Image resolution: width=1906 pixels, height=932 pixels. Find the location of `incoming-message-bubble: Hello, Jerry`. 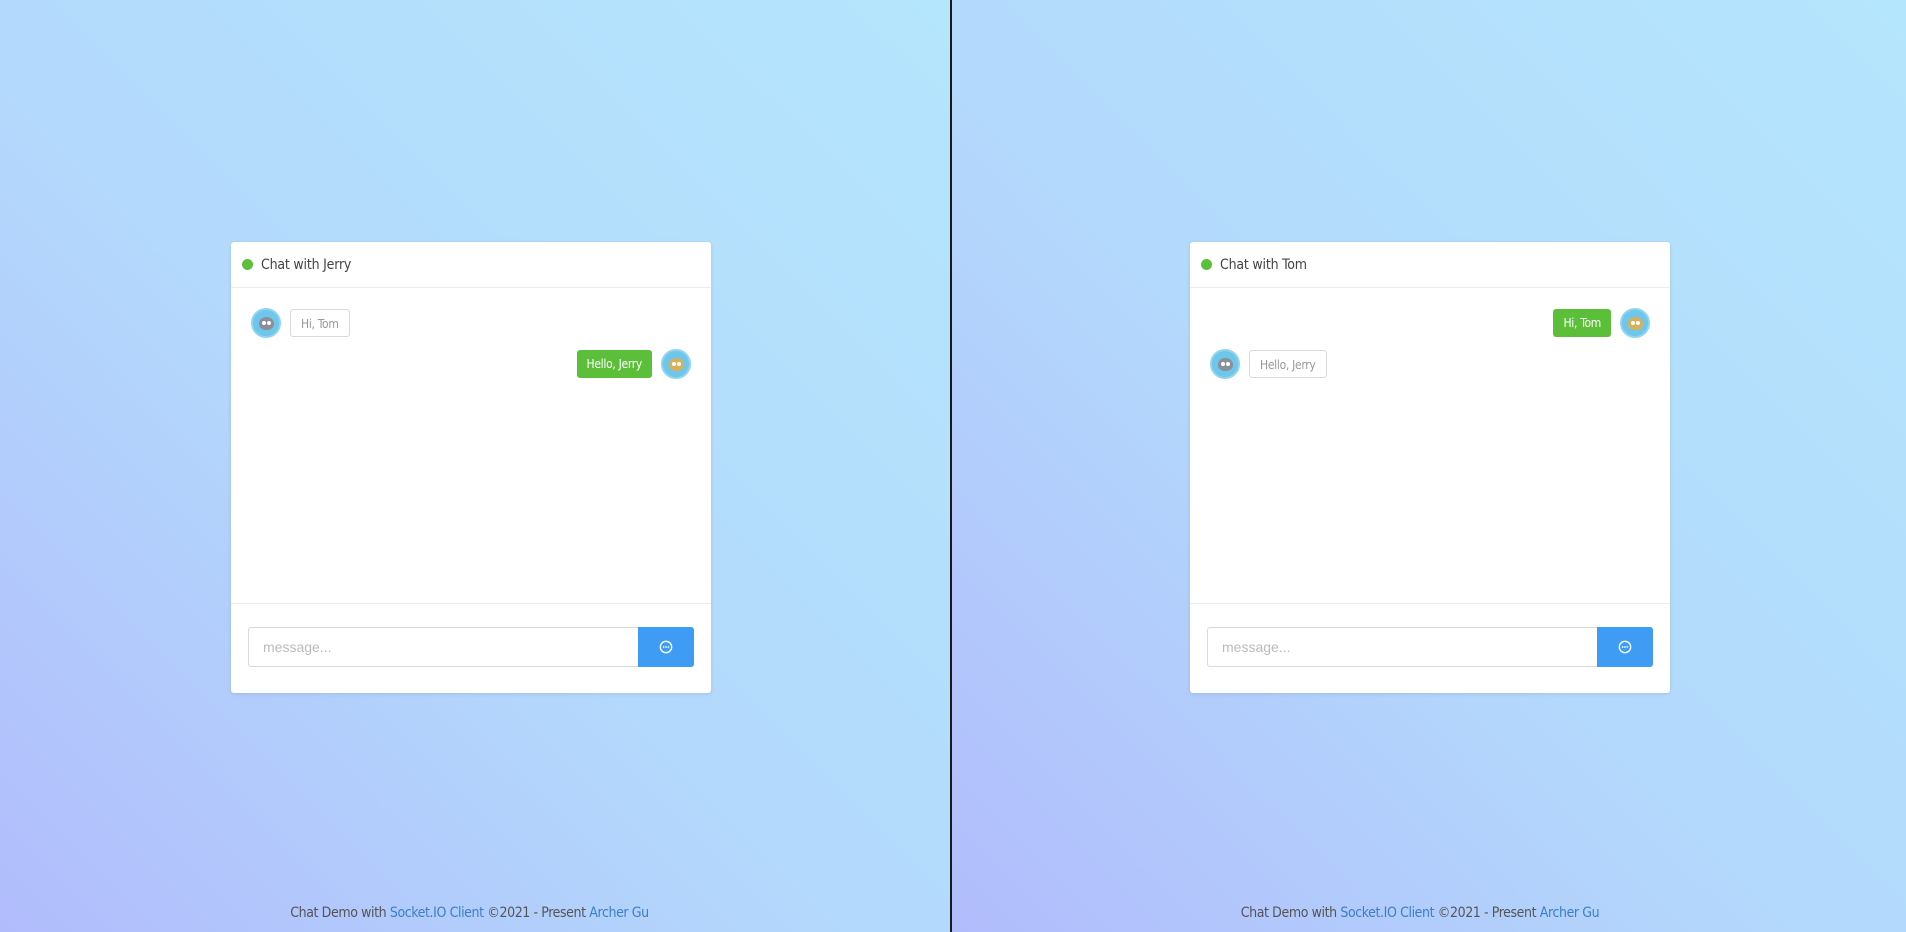

incoming-message-bubble: Hello, Jerry is located at coordinates (1288, 364).